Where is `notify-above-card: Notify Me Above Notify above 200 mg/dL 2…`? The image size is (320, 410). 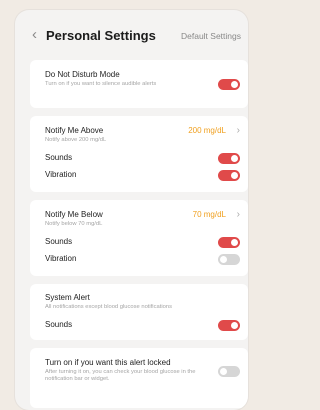 notify-above-card: Notify Me Above Notify above 200 mg/dL 2… is located at coordinates (139, 154).